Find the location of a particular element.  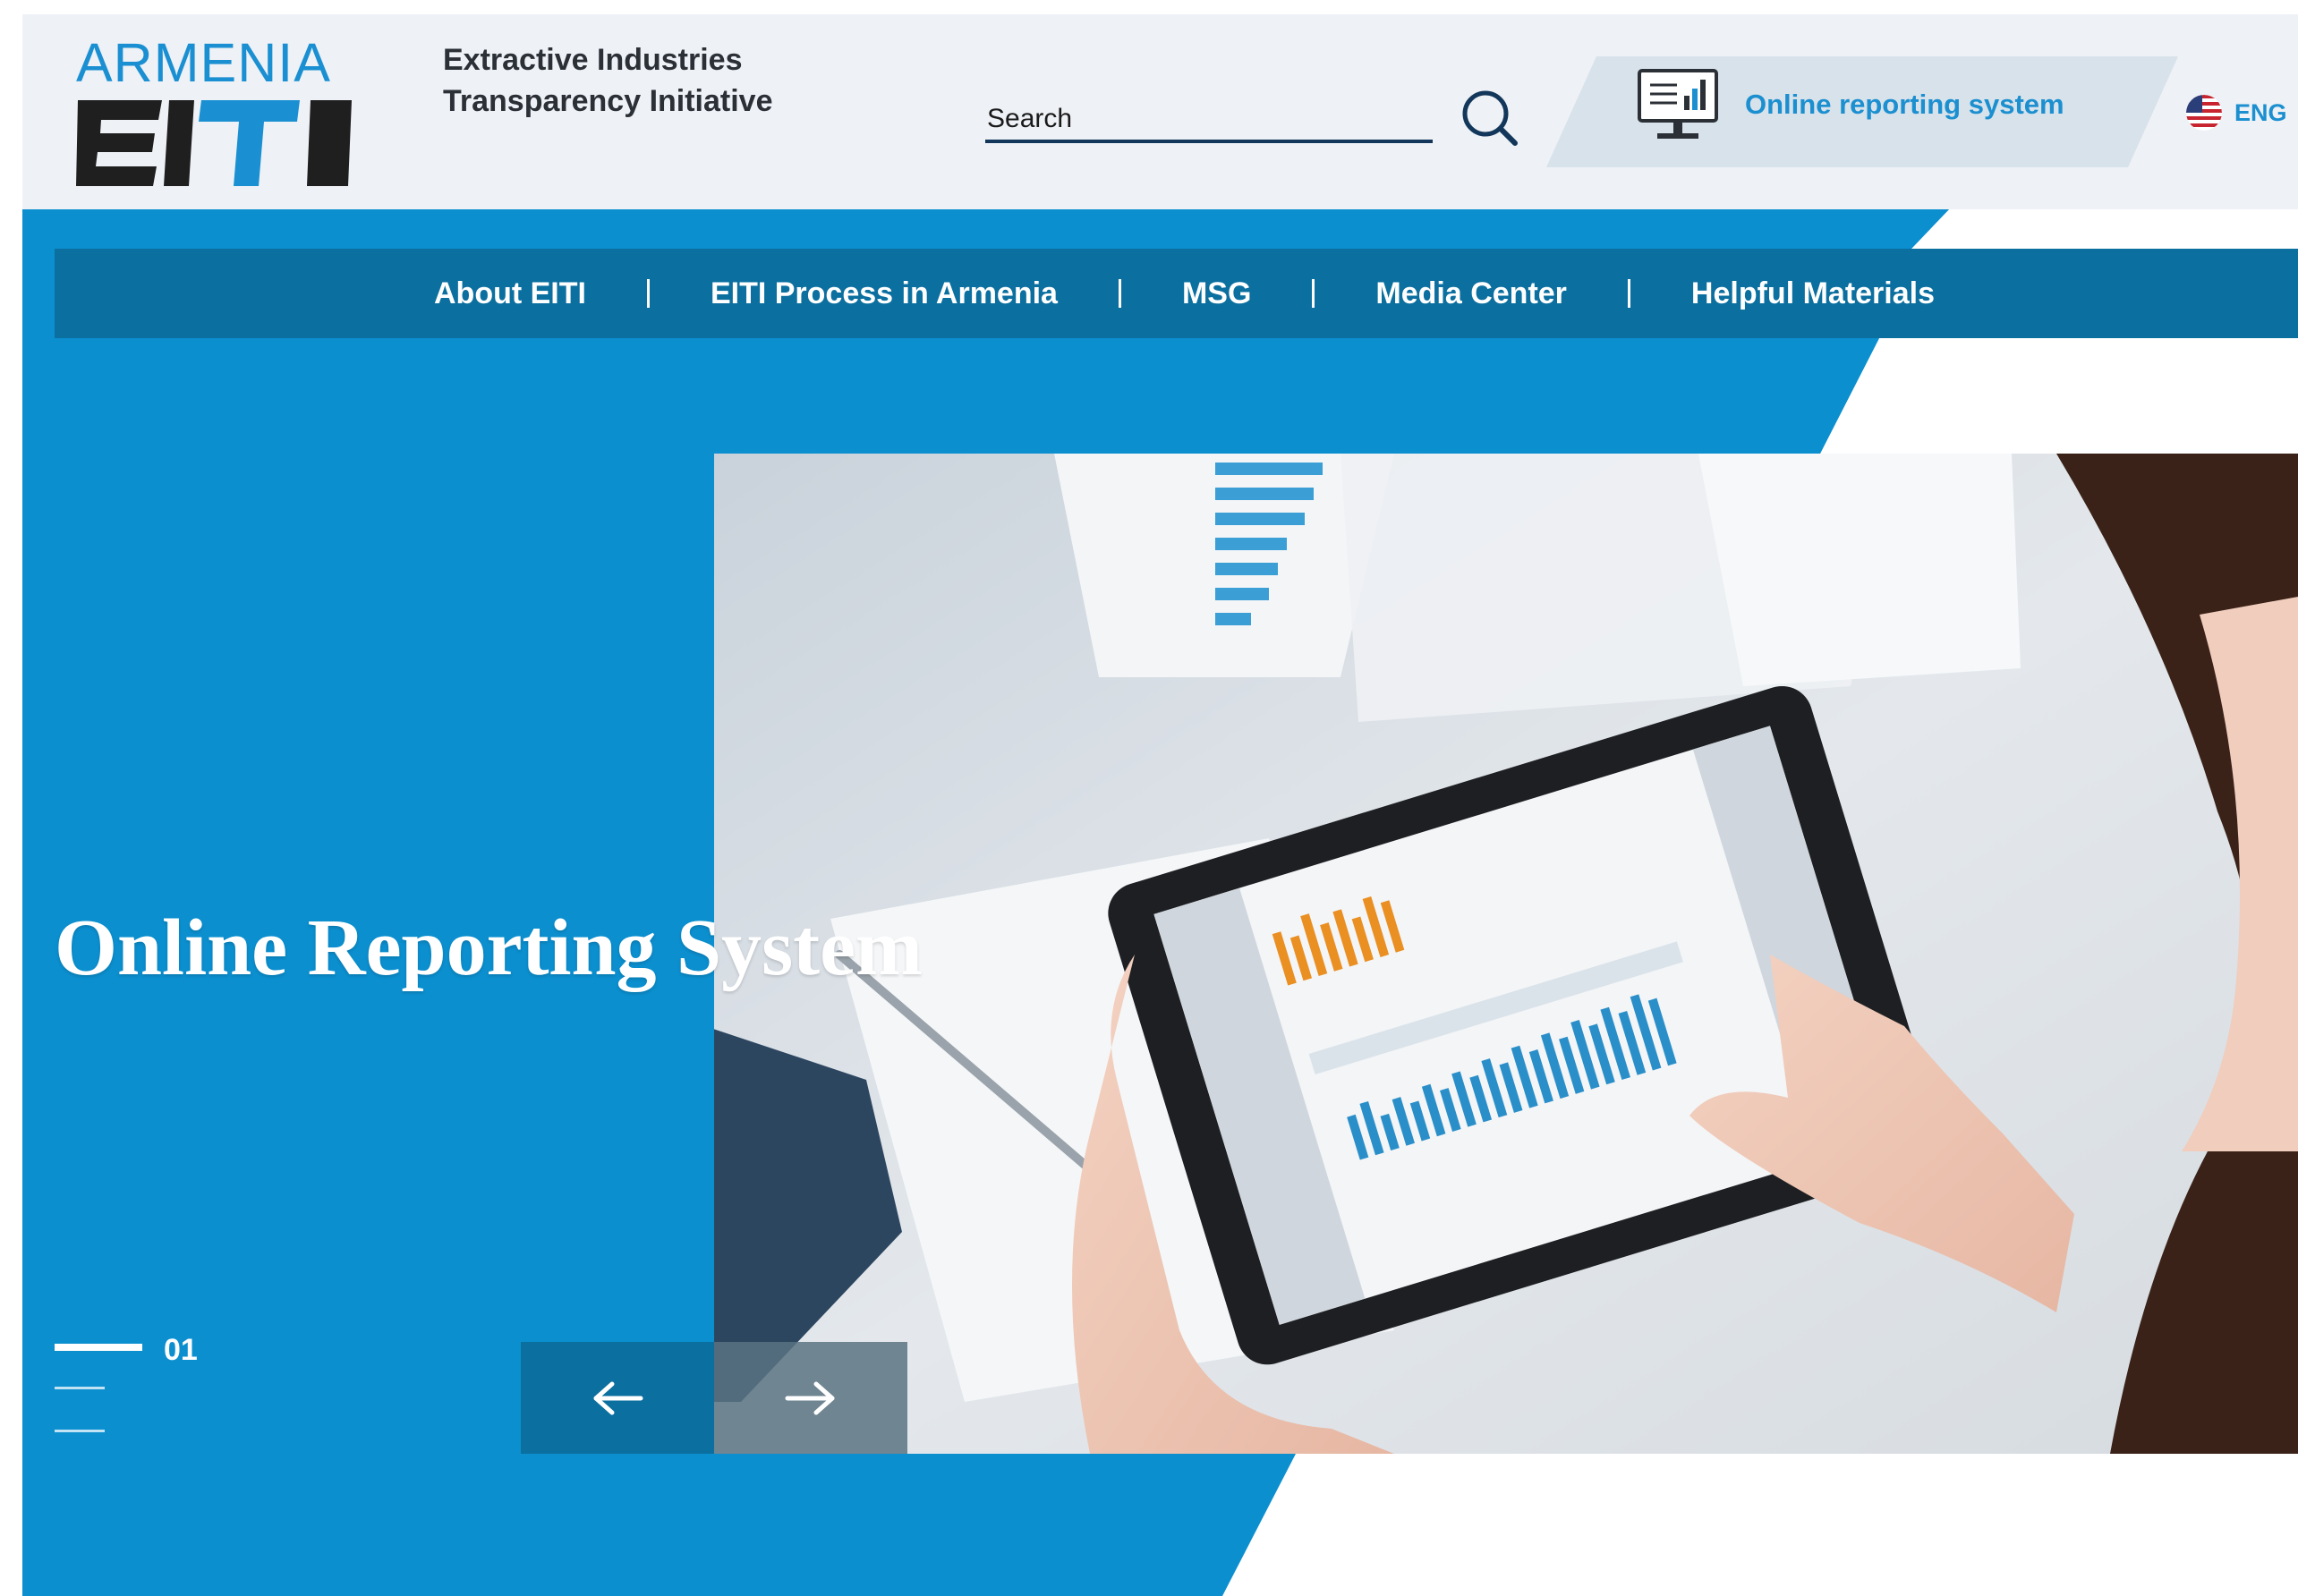

online-reporting-label: Online reporting system is located at coordinates (1904, 104).